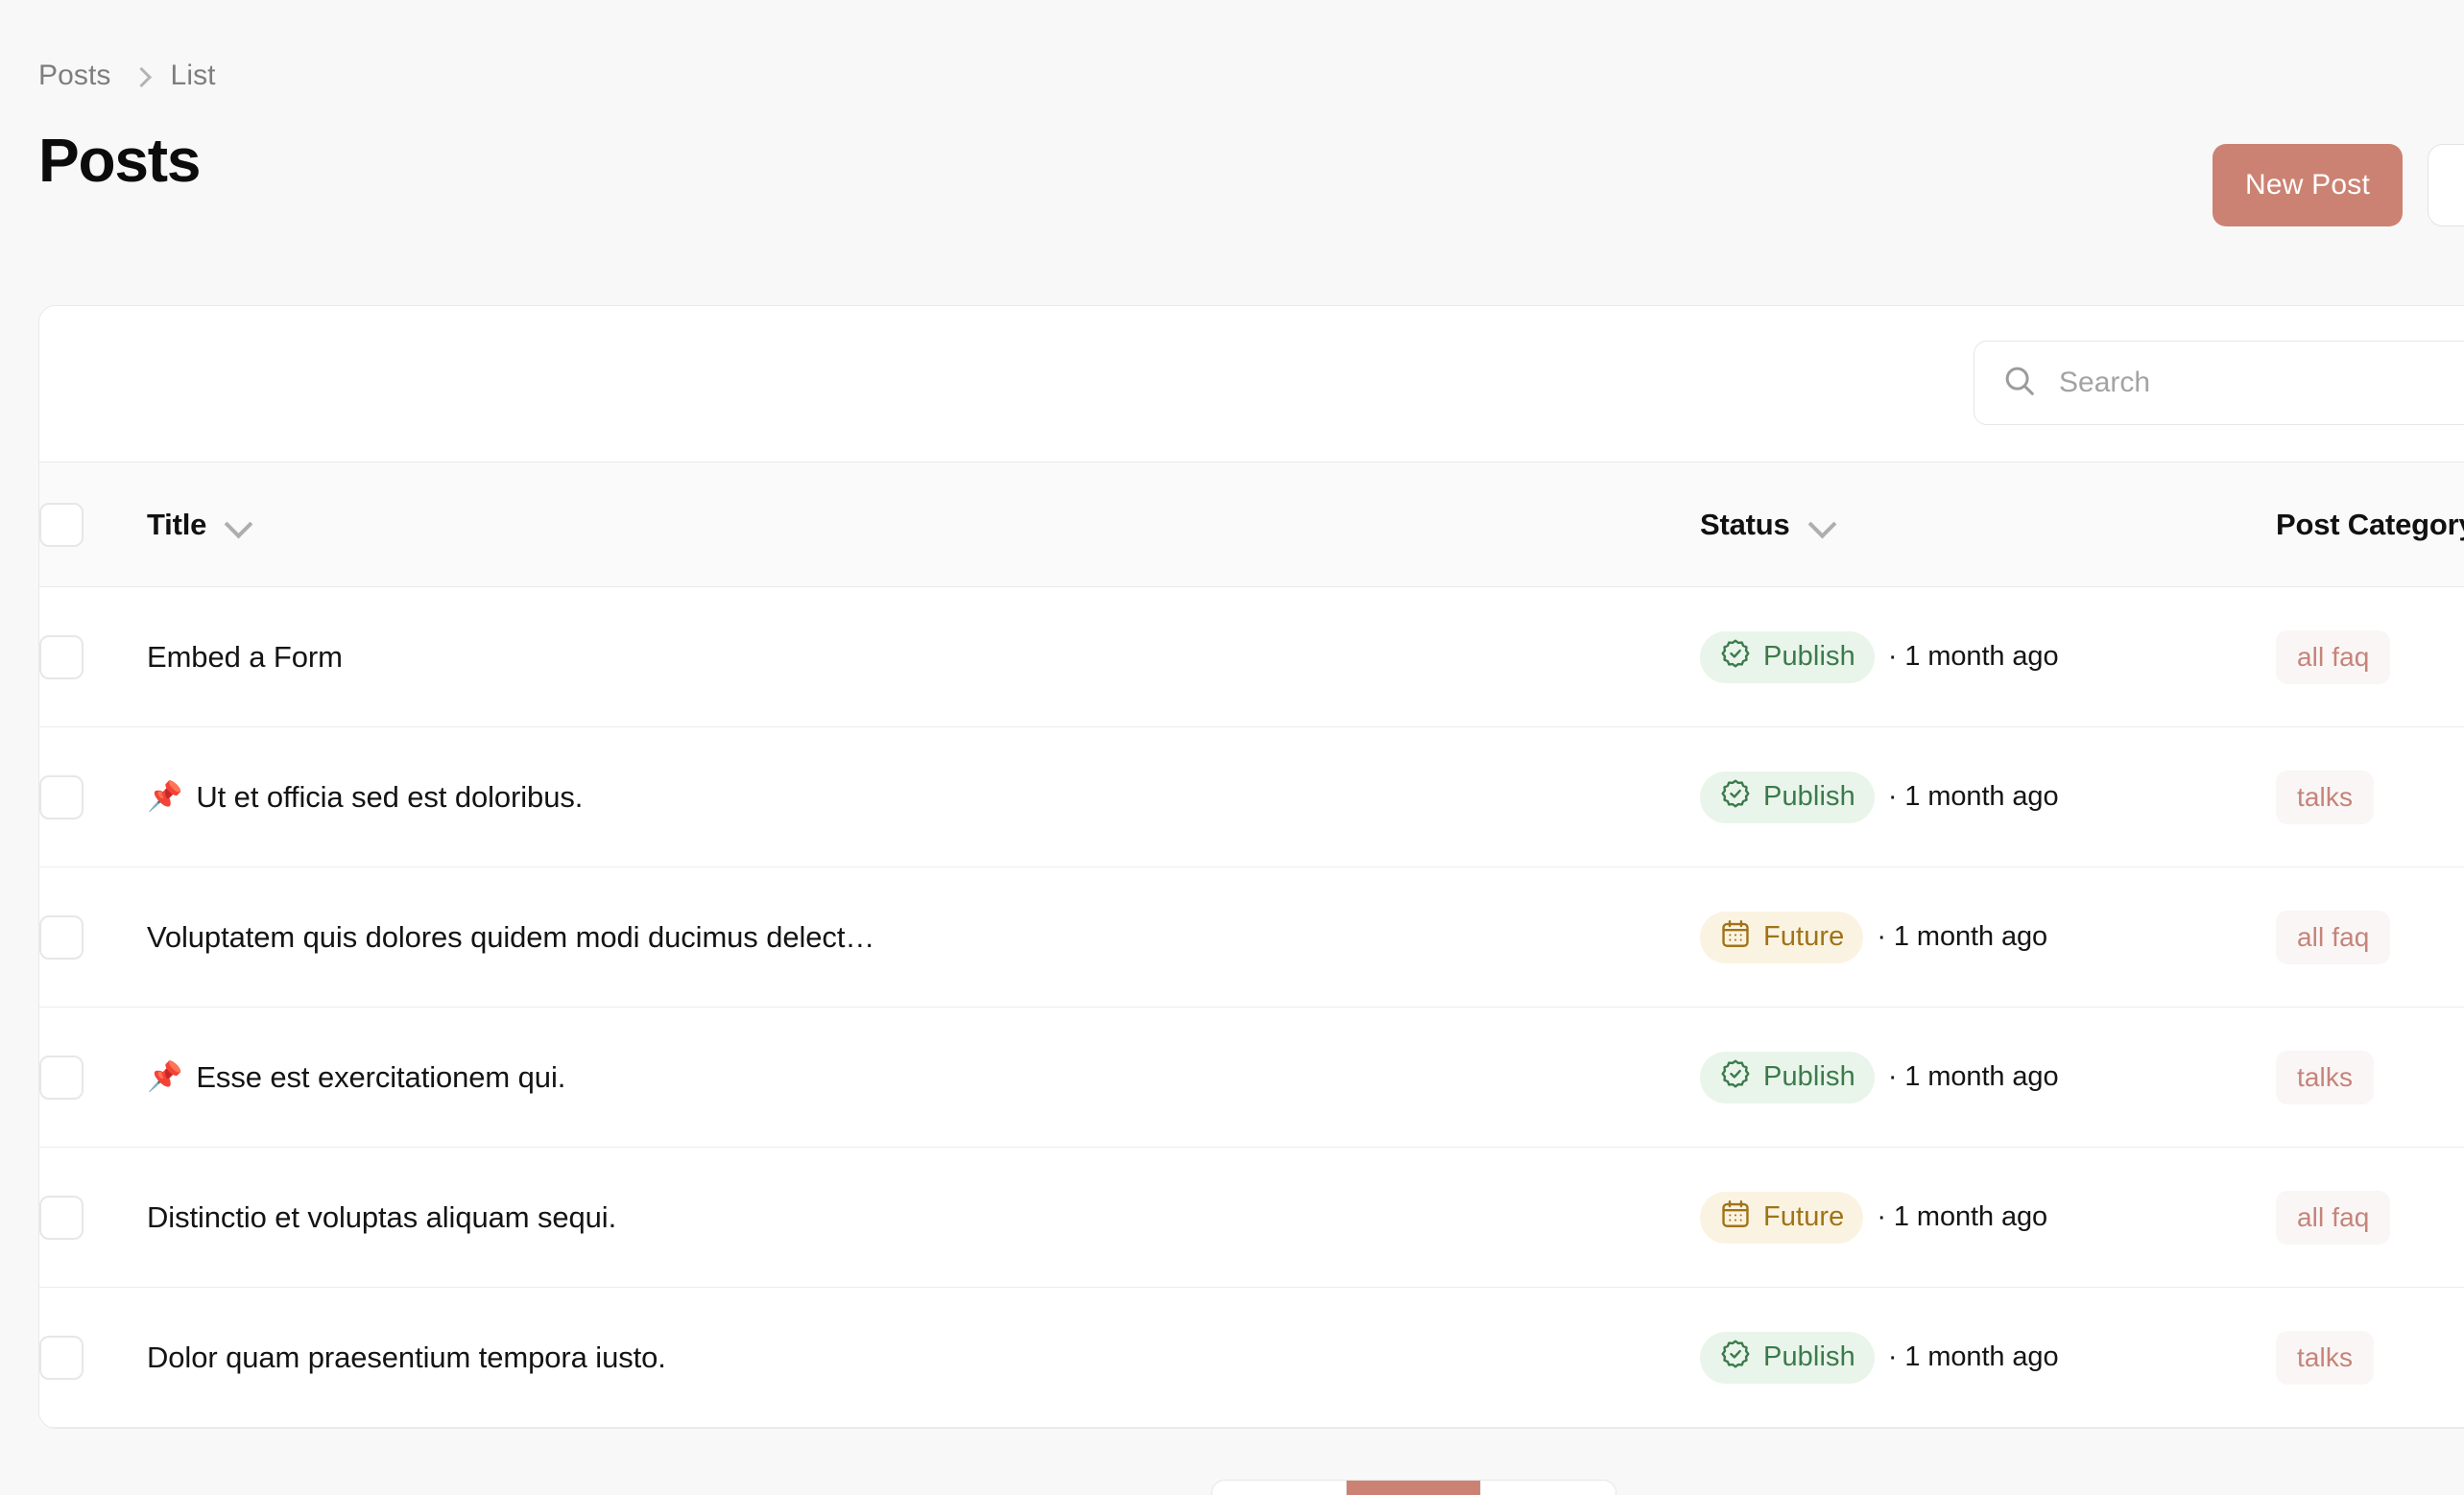 The image size is (2464, 1495). Describe the element at coordinates (389, 797) in the screenshot. I see `post-title-link: Ut et officia sed est doloribus.` at that location.